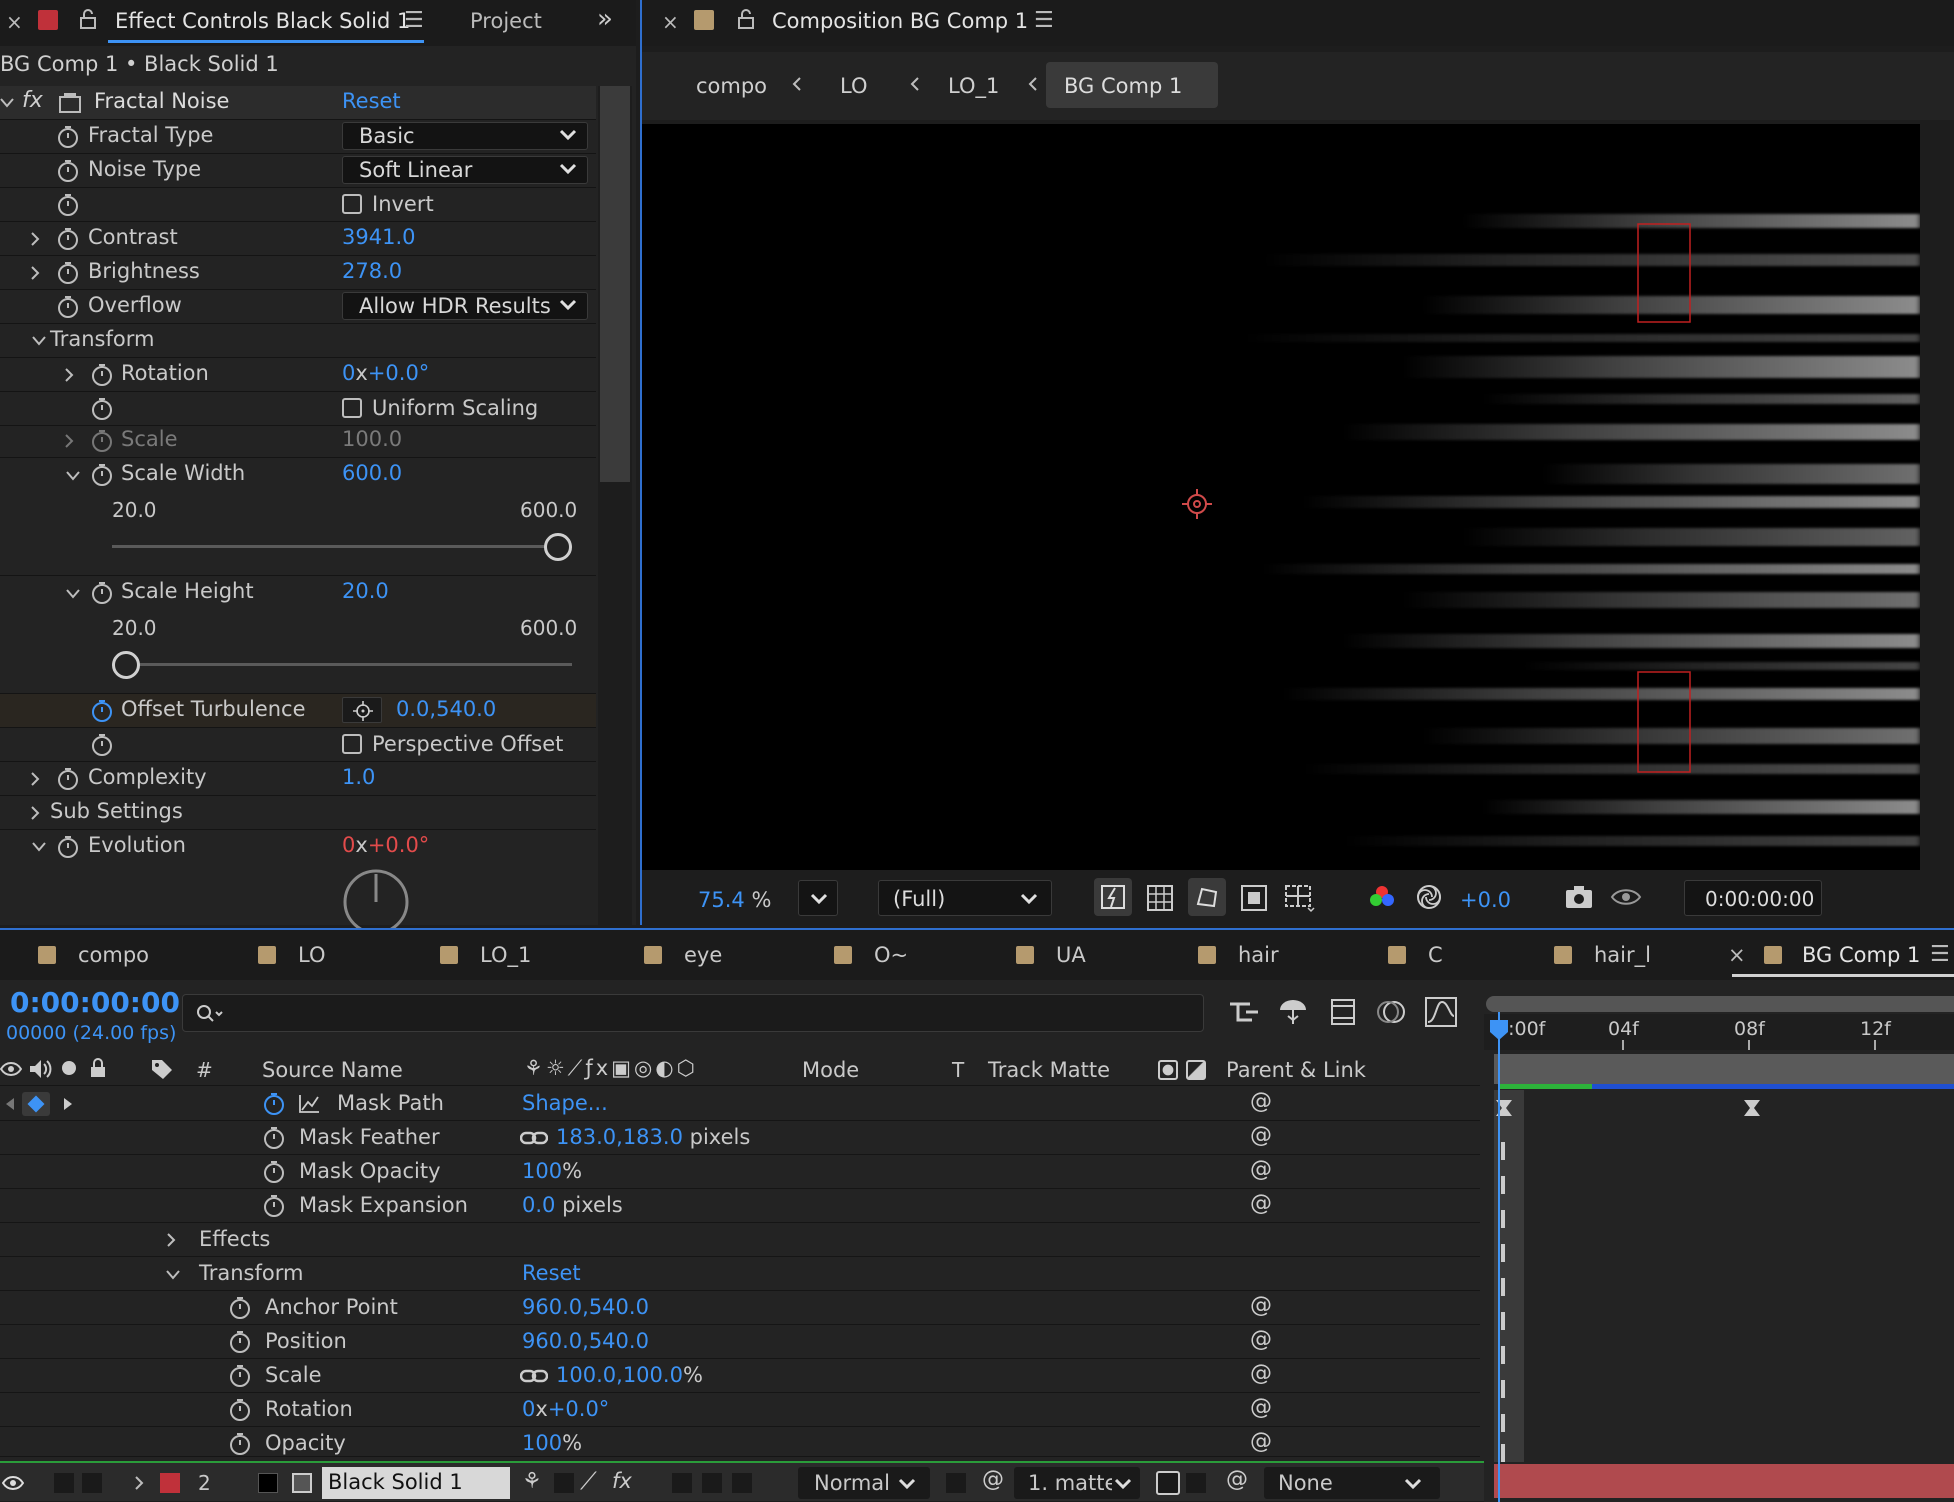 The image size is (1954, 1502). Describe the element at coordinates (1861, 955) in the screenshot. I see `tab-bg-comp-1: BG Comp 1` at that location.